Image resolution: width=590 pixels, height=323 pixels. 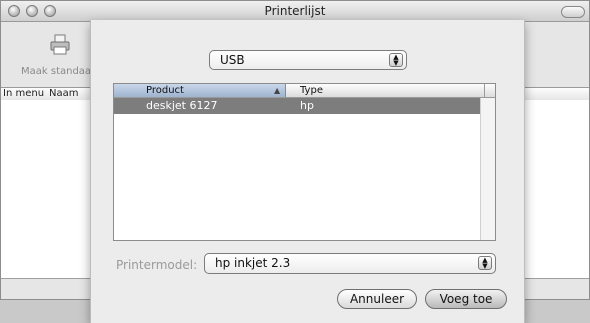 What do you see at coordinates (200, 90) in the screenshot?
I see `column-product: Product ▲` at bounding box center [200, 90].